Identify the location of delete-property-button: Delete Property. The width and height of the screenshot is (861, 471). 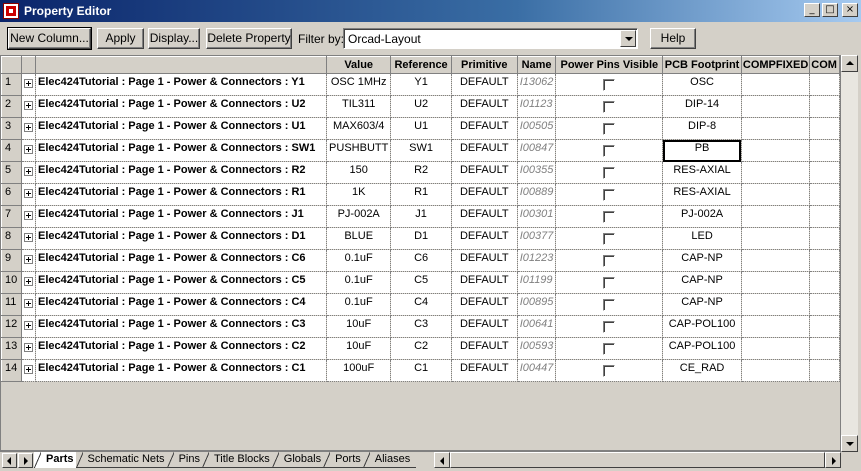
(249, 38).